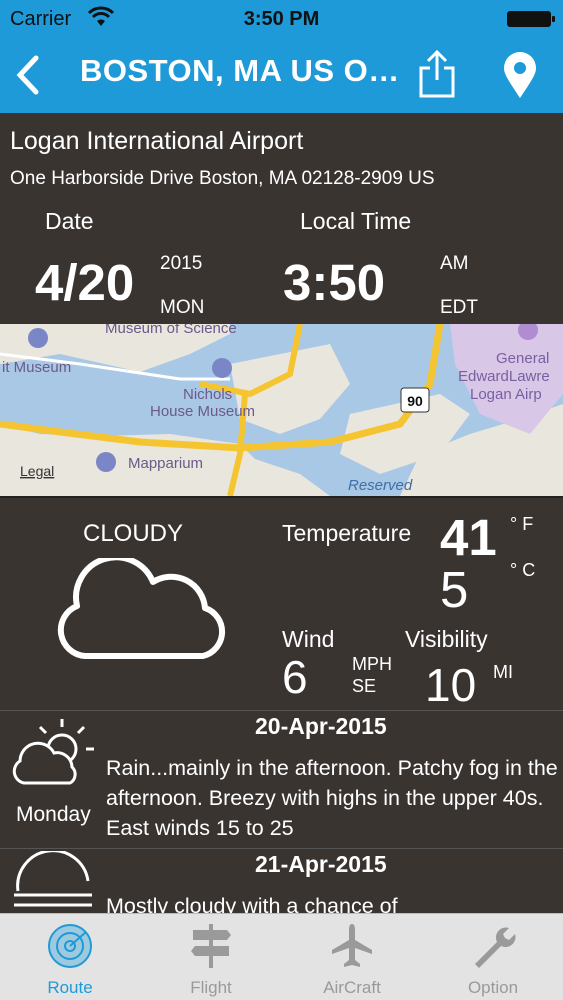 This screenshot has height=1000, width=563. What do you see at coordinates (437, 74) in the screenshot?
I see `share-icon` at bounding box center [437, 74].